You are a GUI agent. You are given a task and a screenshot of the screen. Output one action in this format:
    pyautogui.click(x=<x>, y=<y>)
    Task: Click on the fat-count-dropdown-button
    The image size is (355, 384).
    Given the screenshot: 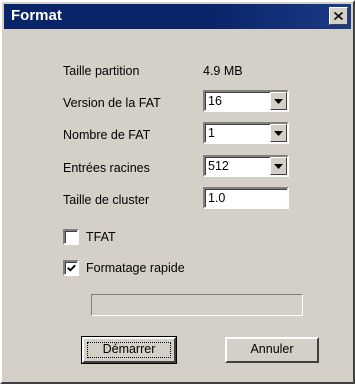 What is the action you would take?
    pyautogui.click(x=278, y=133)
    